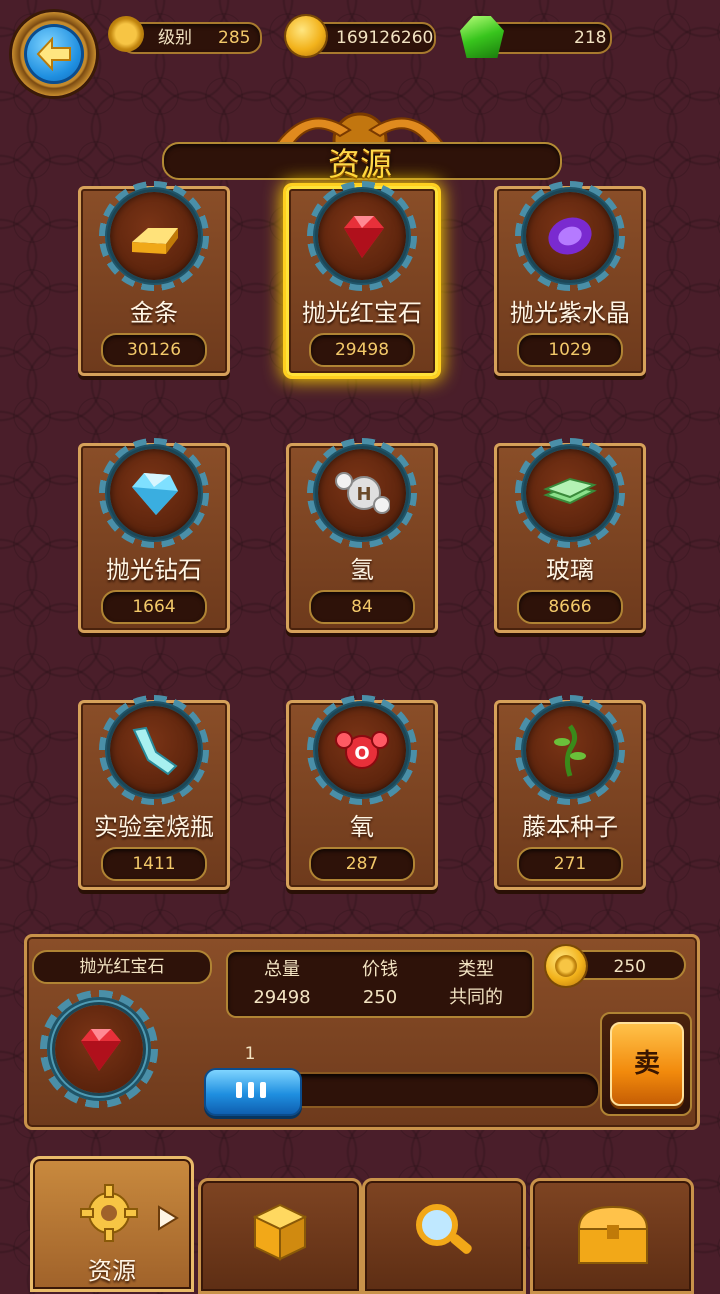  Describe the element at coordinates (362, 278) in the screenshot. I see `resource-card-ruby: 抛光红宝石 29498` at that location.